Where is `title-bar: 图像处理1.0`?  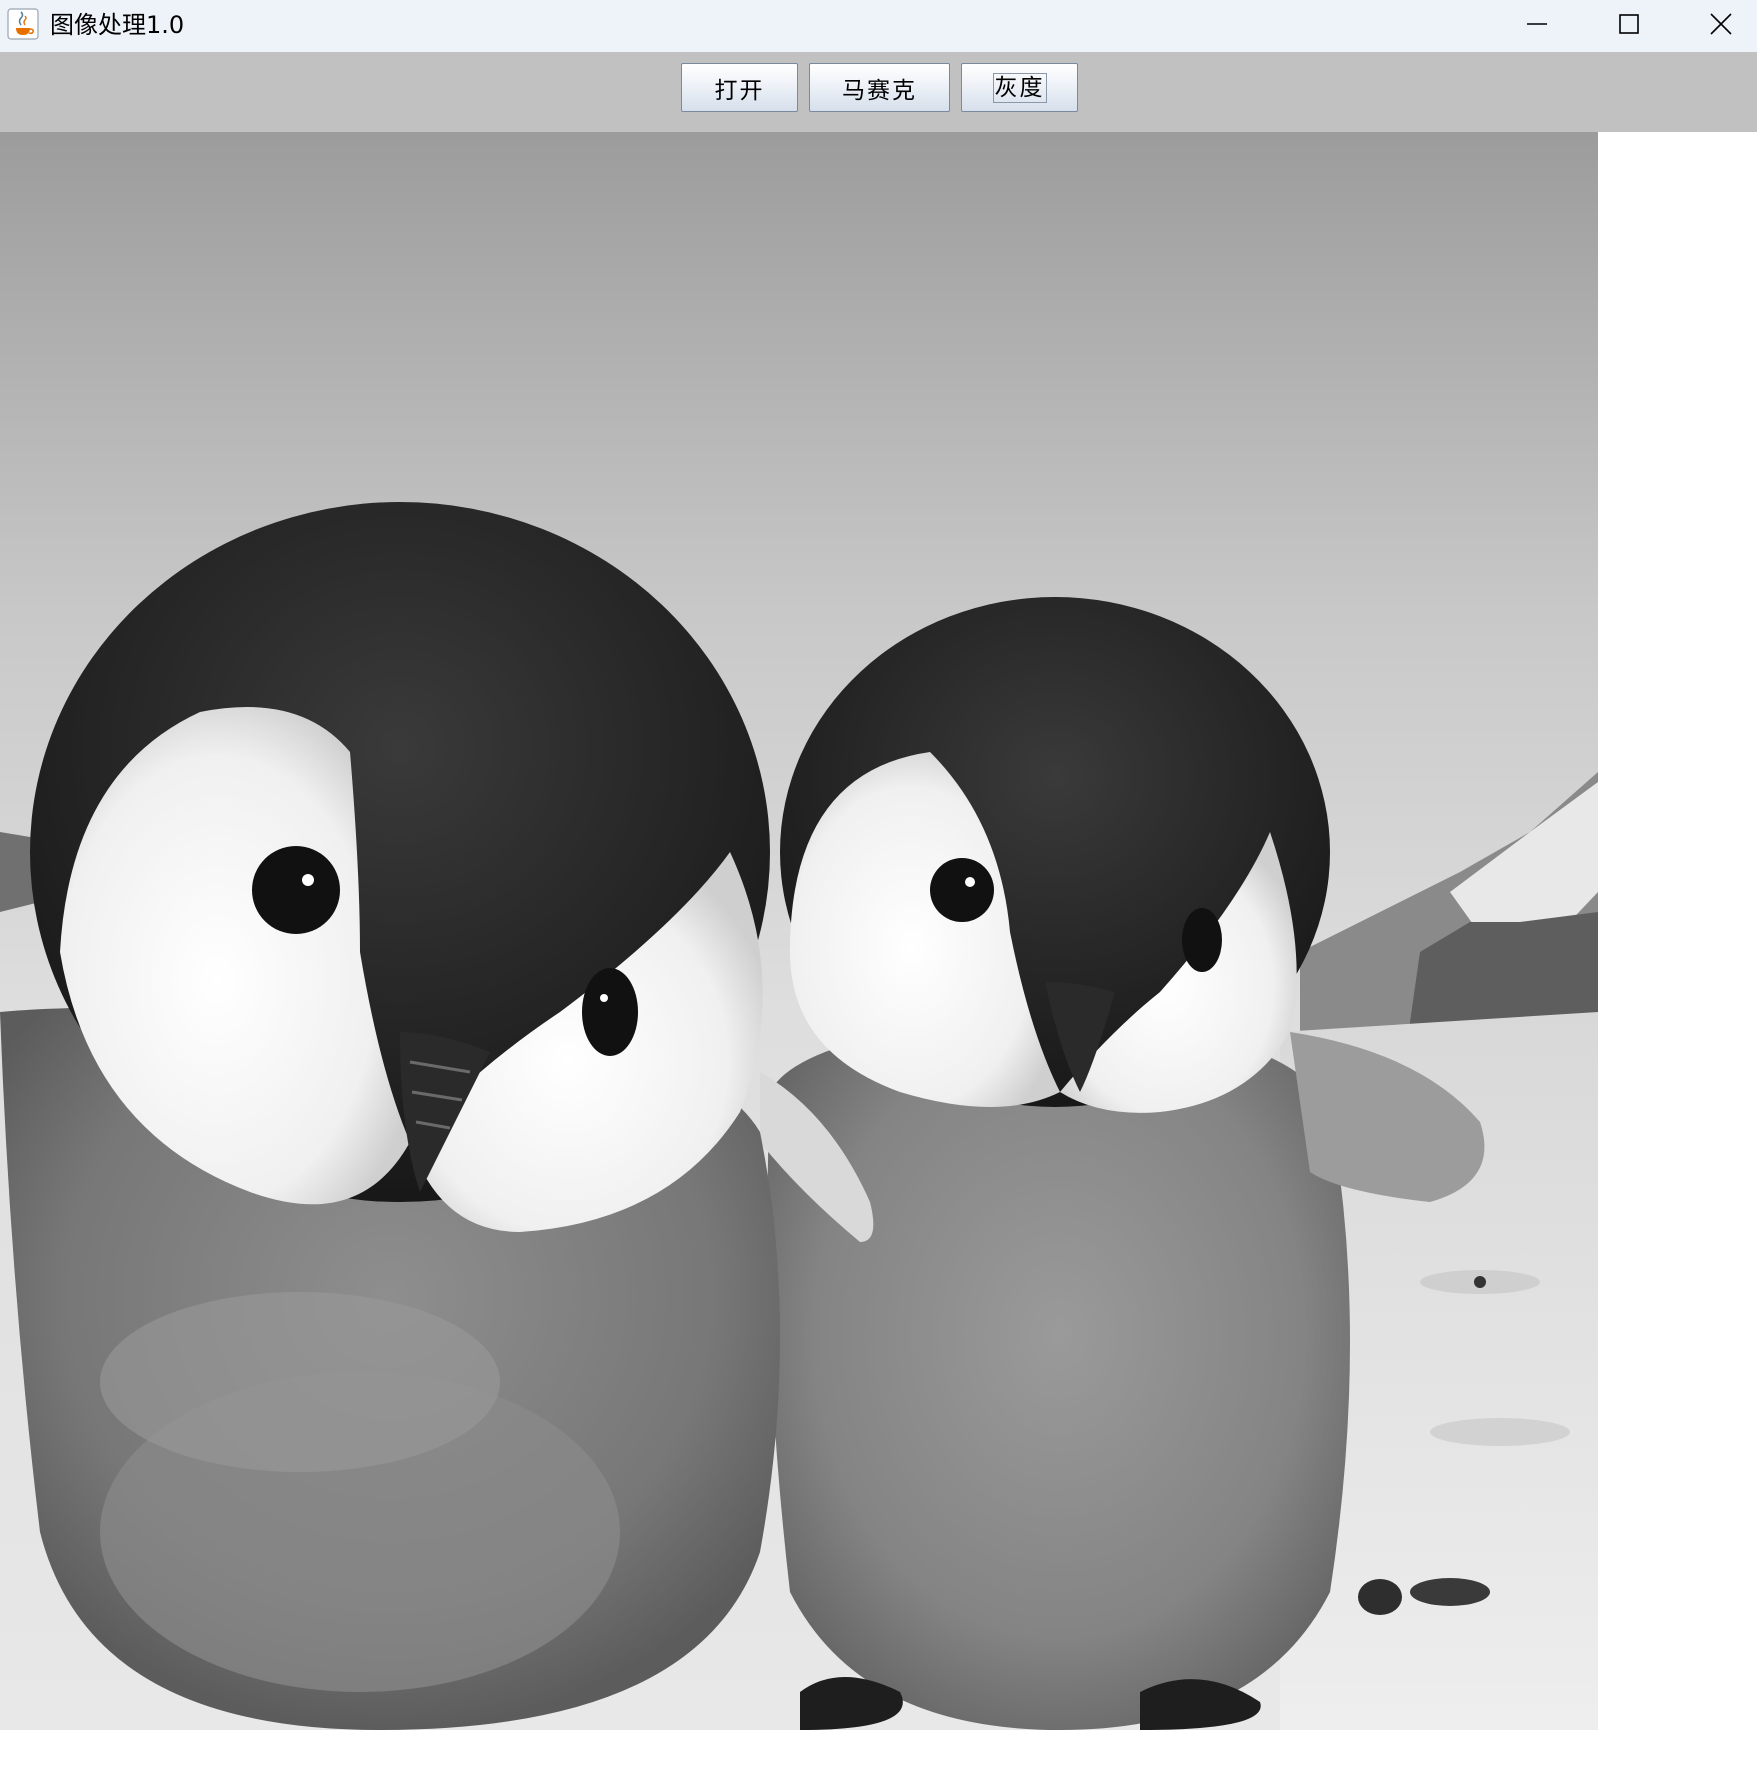
title-bar: 图像处理1.0 is located at coordinates (878, 26).